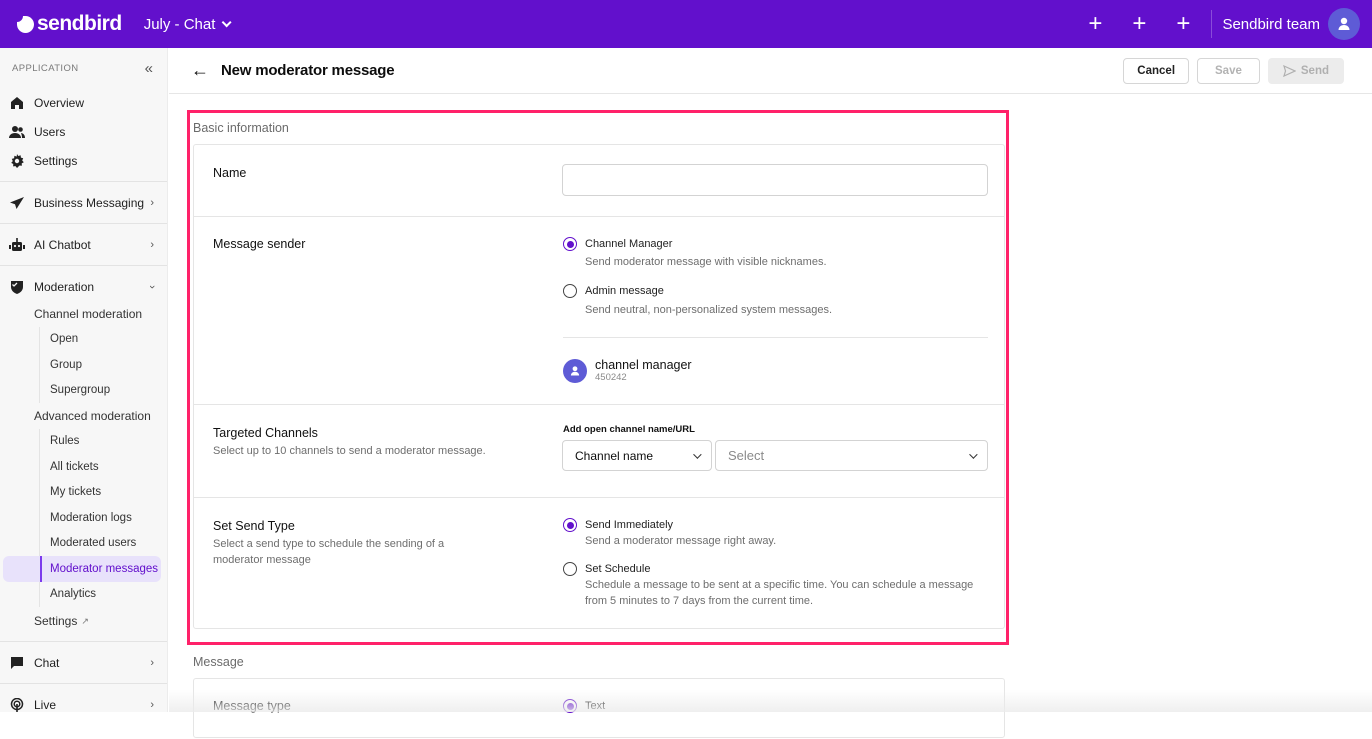 This screenshot has width=1372, height=739. Describe the element at coordinates (1314, 70) in the screenshot. I see `send-label: Send` at that location.